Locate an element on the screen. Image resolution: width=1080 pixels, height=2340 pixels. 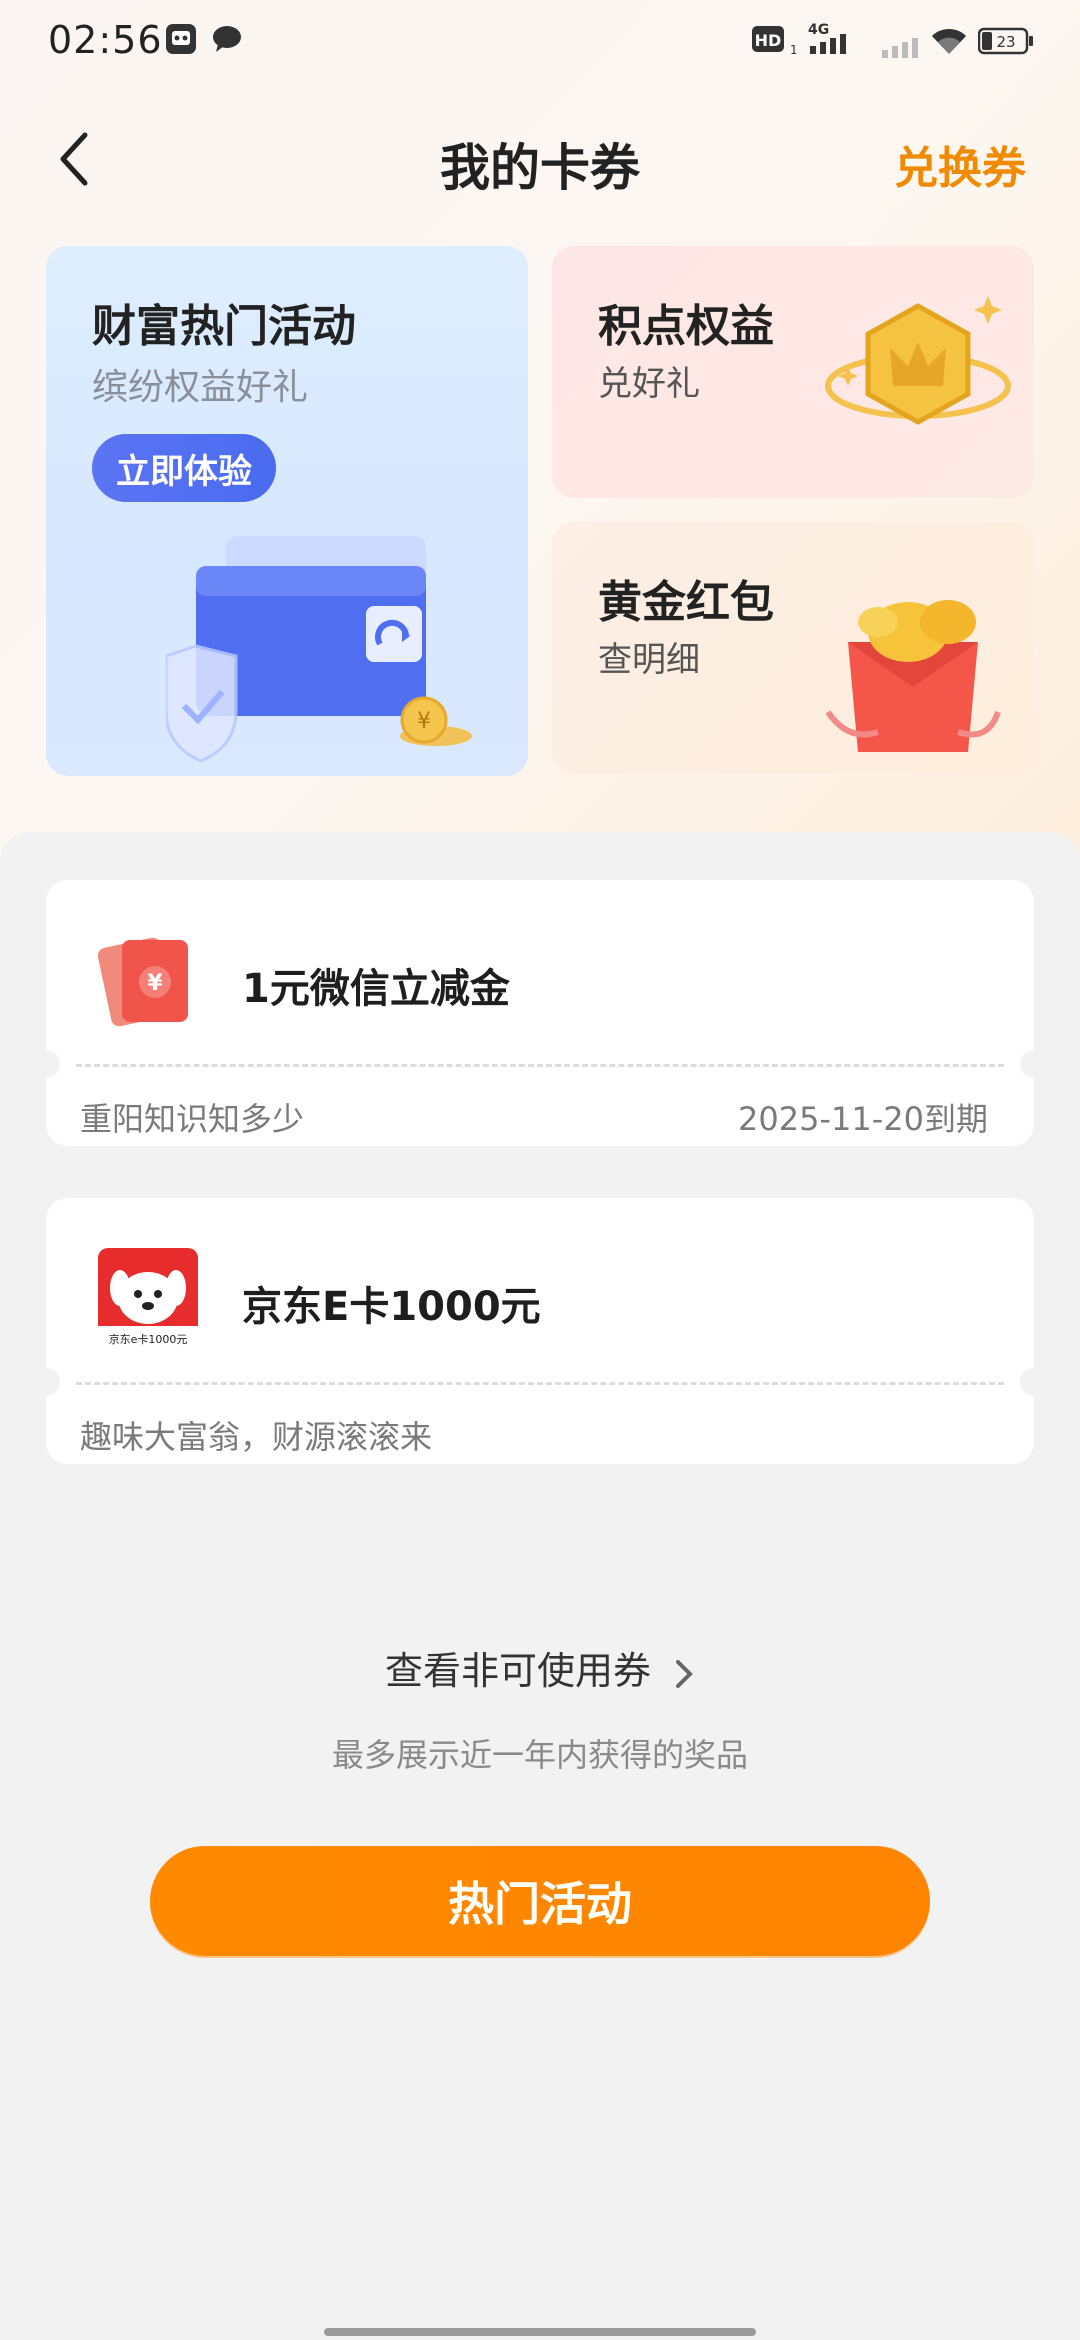
gold-red-packet-card: 黄金红包 查明细 is located at coordinates (793, 648).